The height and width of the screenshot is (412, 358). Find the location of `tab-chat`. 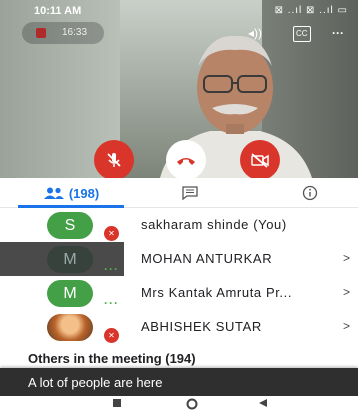

tab-chat is located at coordinates (190, 193).